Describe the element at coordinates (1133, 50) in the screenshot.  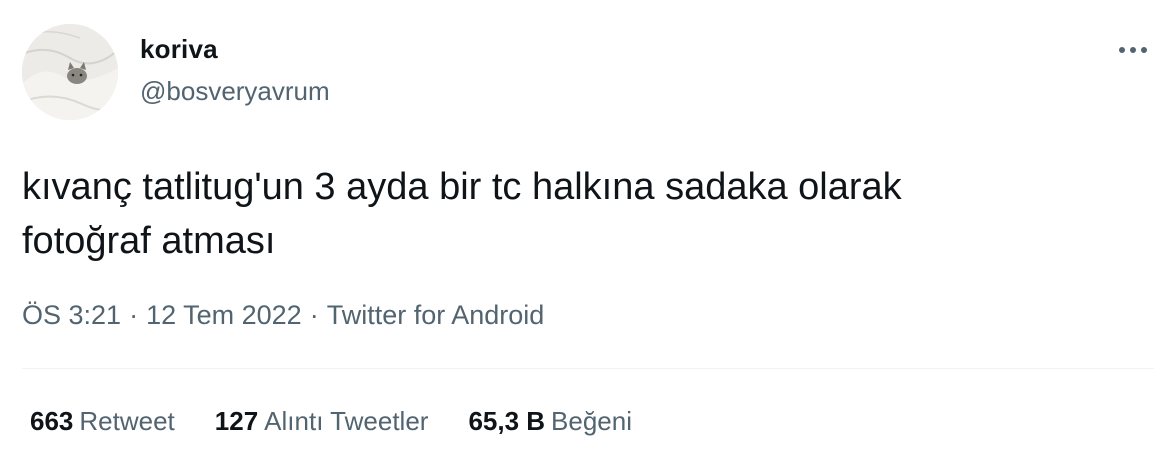
I see `more-options-icon` at that location.